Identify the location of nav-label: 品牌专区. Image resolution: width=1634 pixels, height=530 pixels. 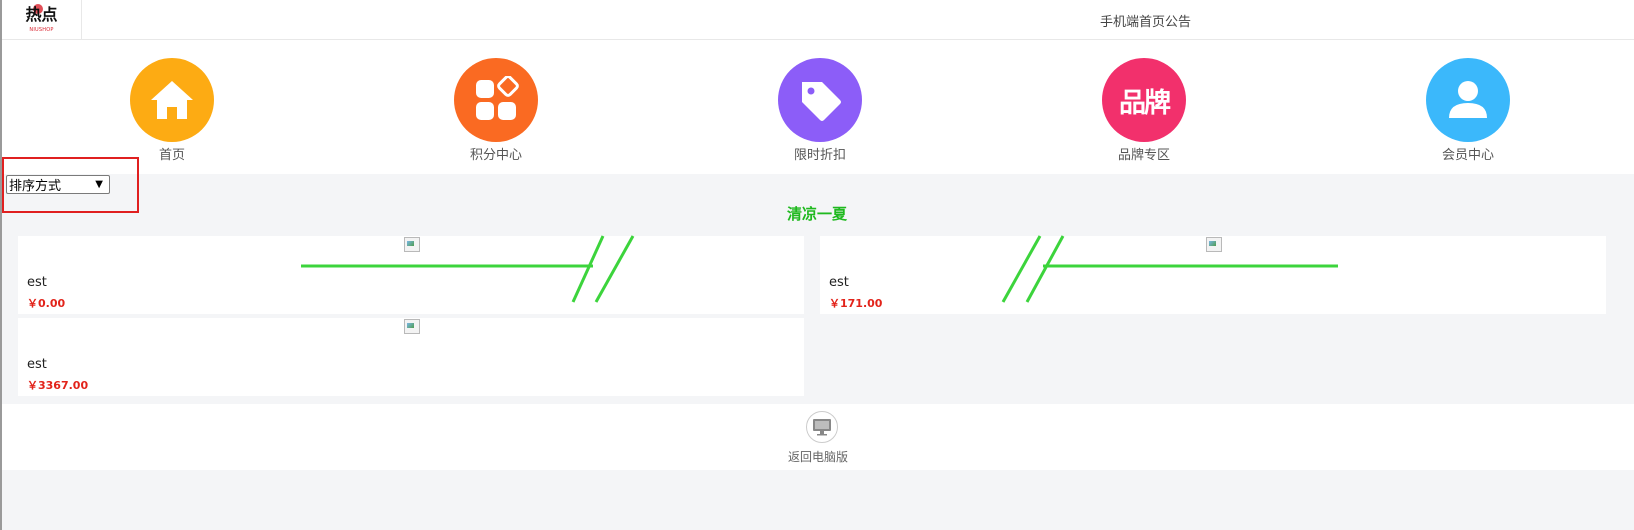
(1143, 155).